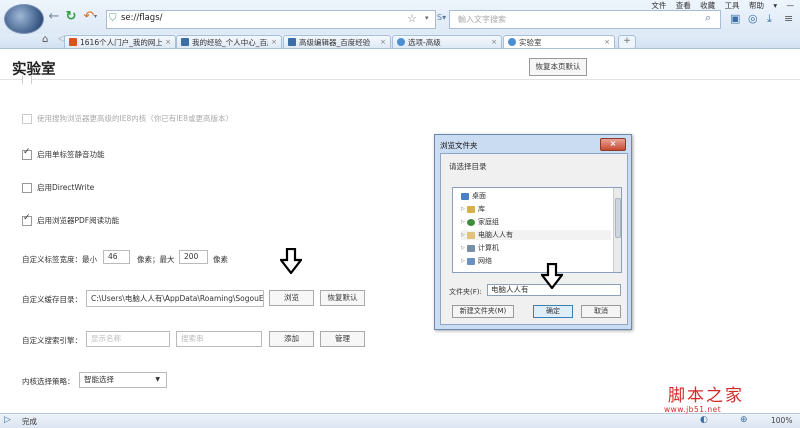  What do you see at coordinates (120, 41) in the screenshot?
I see `tab-1616: 1616个人门户_我的网上 ×` at bounding box center [120, 41].